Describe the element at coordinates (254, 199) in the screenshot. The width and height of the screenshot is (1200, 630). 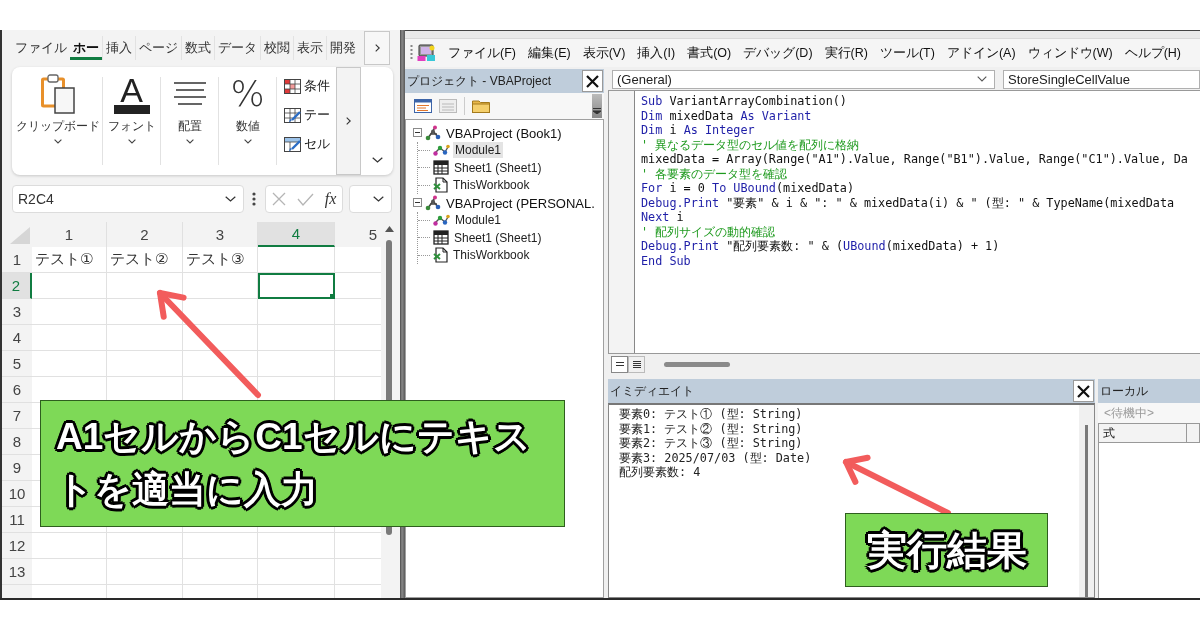
I see `more-options-icon` at that location.